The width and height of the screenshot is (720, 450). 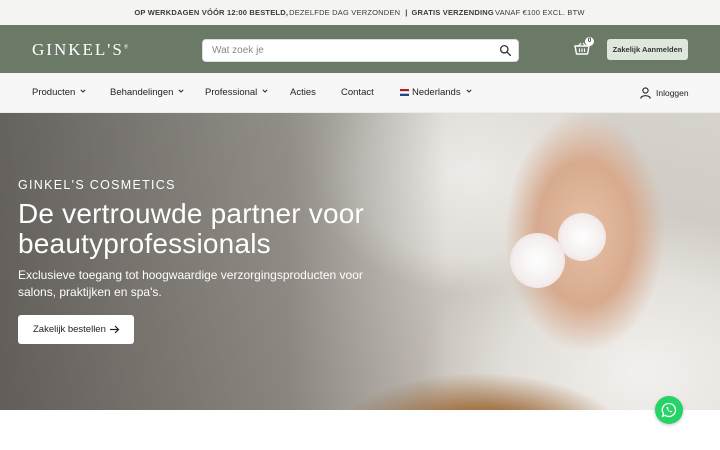 I want to click on nav-item-contact: Contact, so click(x=357, y=93).